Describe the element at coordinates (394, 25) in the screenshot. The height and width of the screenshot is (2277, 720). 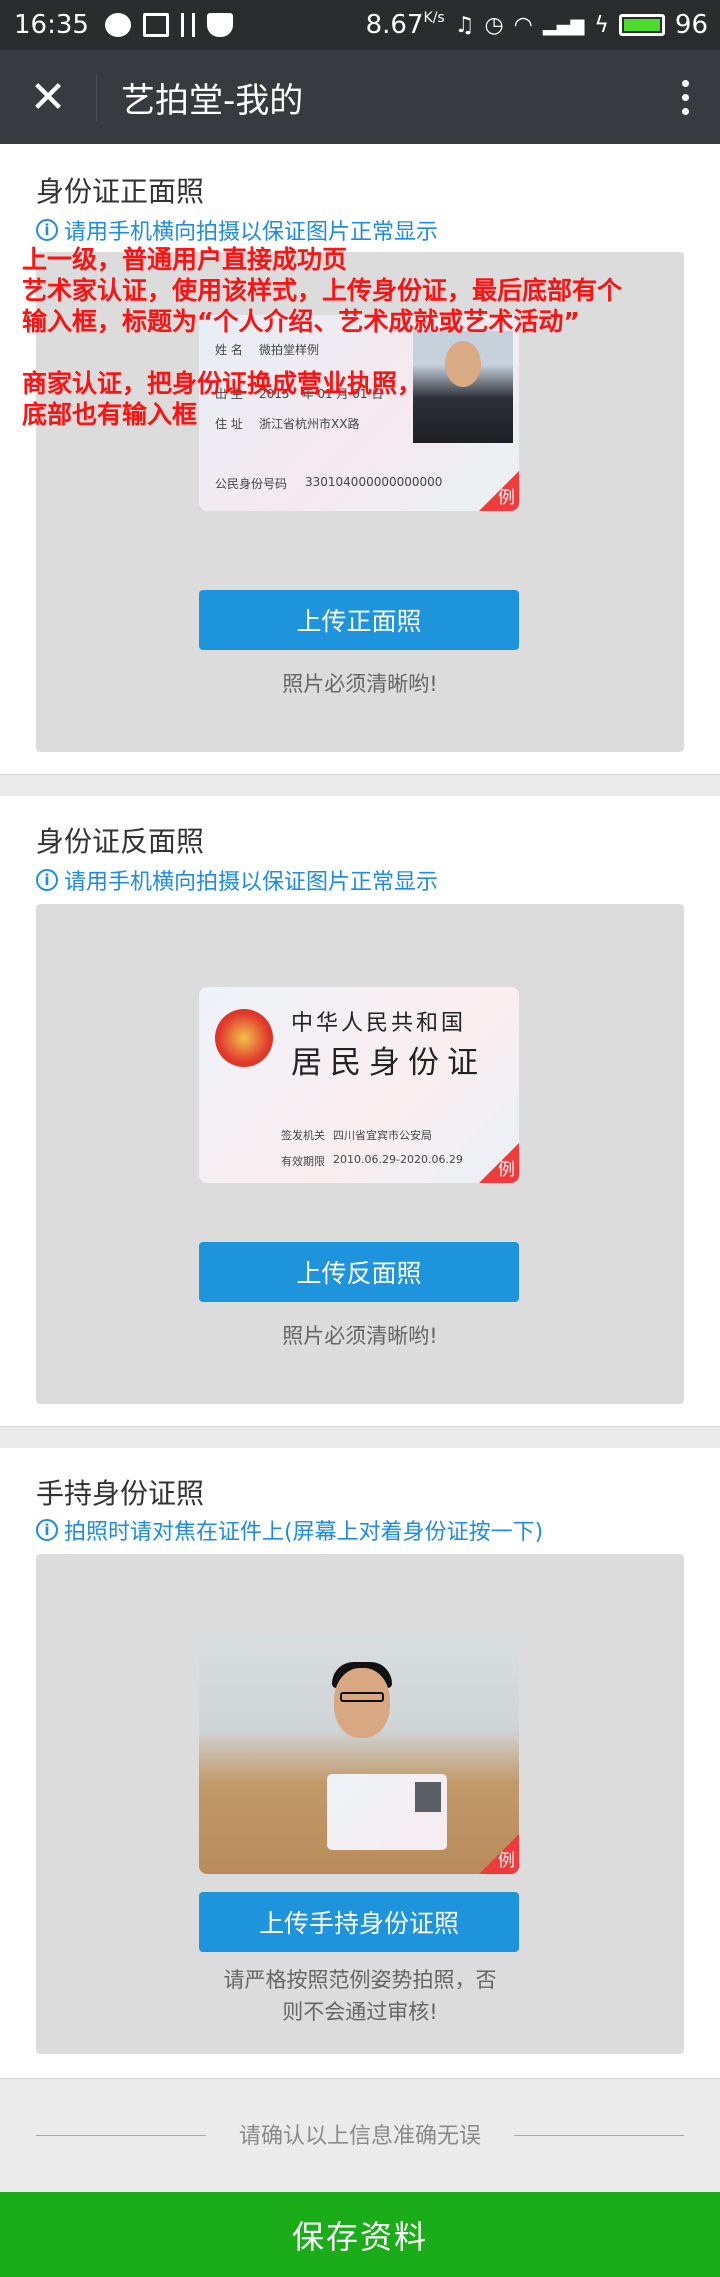
I see `network-speed-value: 8.67` at that location.